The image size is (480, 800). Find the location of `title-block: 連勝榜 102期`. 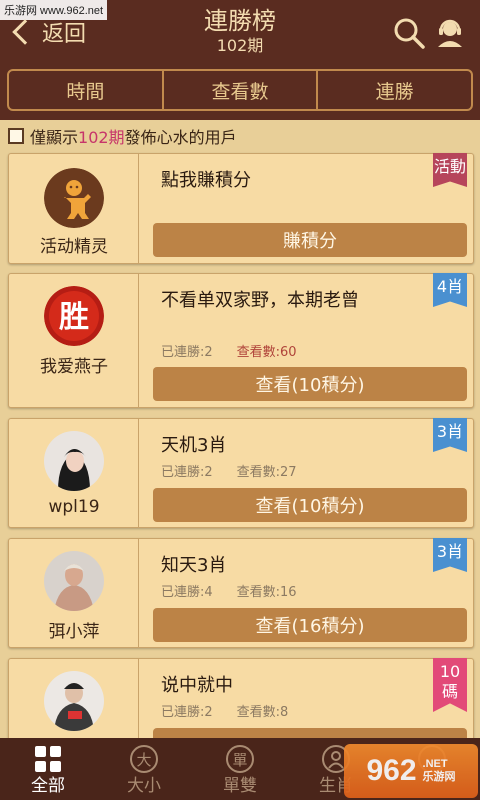

title-block: 連勝榜 102期 is located at coordinates (240, 31).